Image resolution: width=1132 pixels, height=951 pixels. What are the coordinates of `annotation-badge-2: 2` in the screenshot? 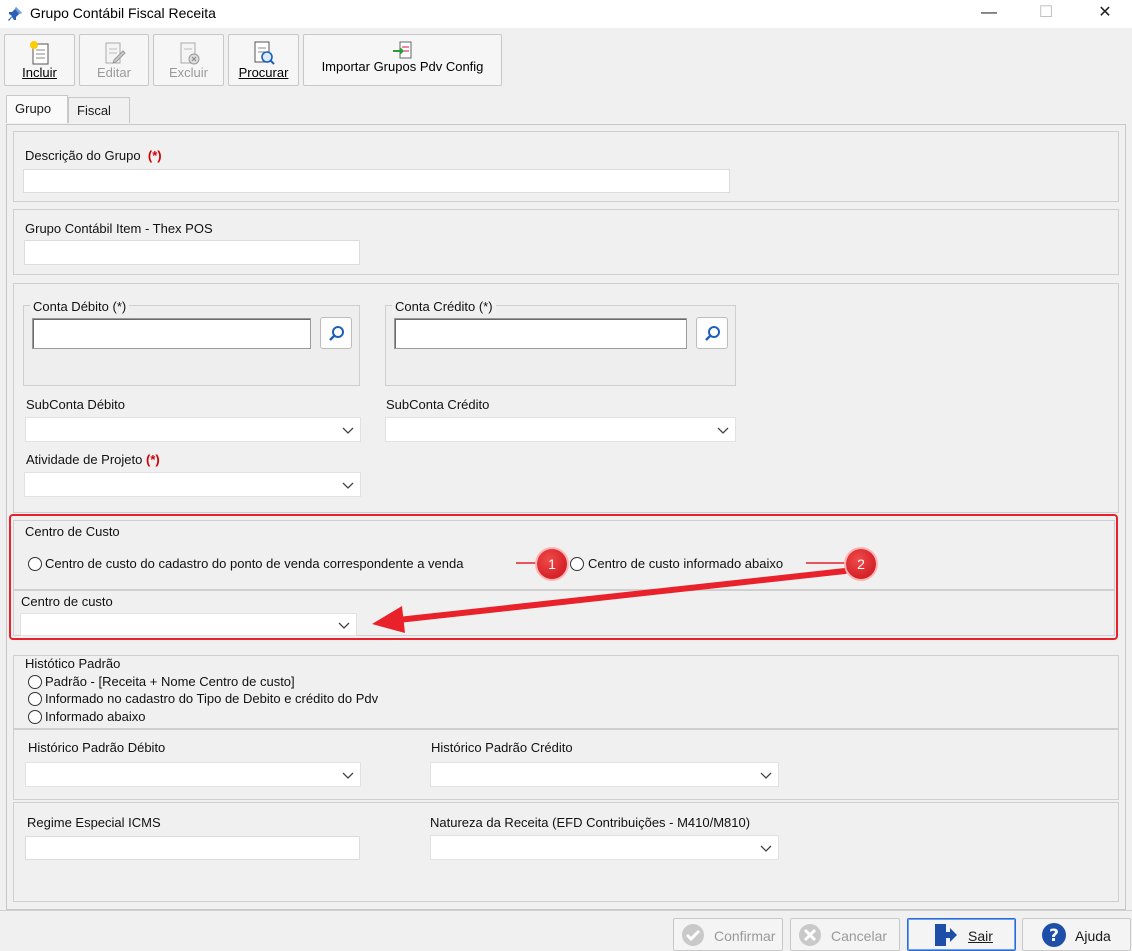 It's located at (861, 564).